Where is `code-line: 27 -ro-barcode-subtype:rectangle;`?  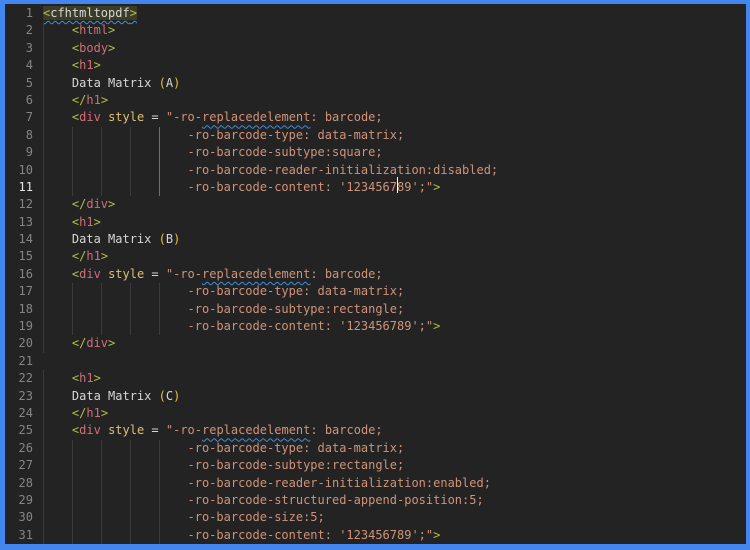
code-line: 27 -ro-barcode-subtype:rectangle; is located at coordinates (375, 466).